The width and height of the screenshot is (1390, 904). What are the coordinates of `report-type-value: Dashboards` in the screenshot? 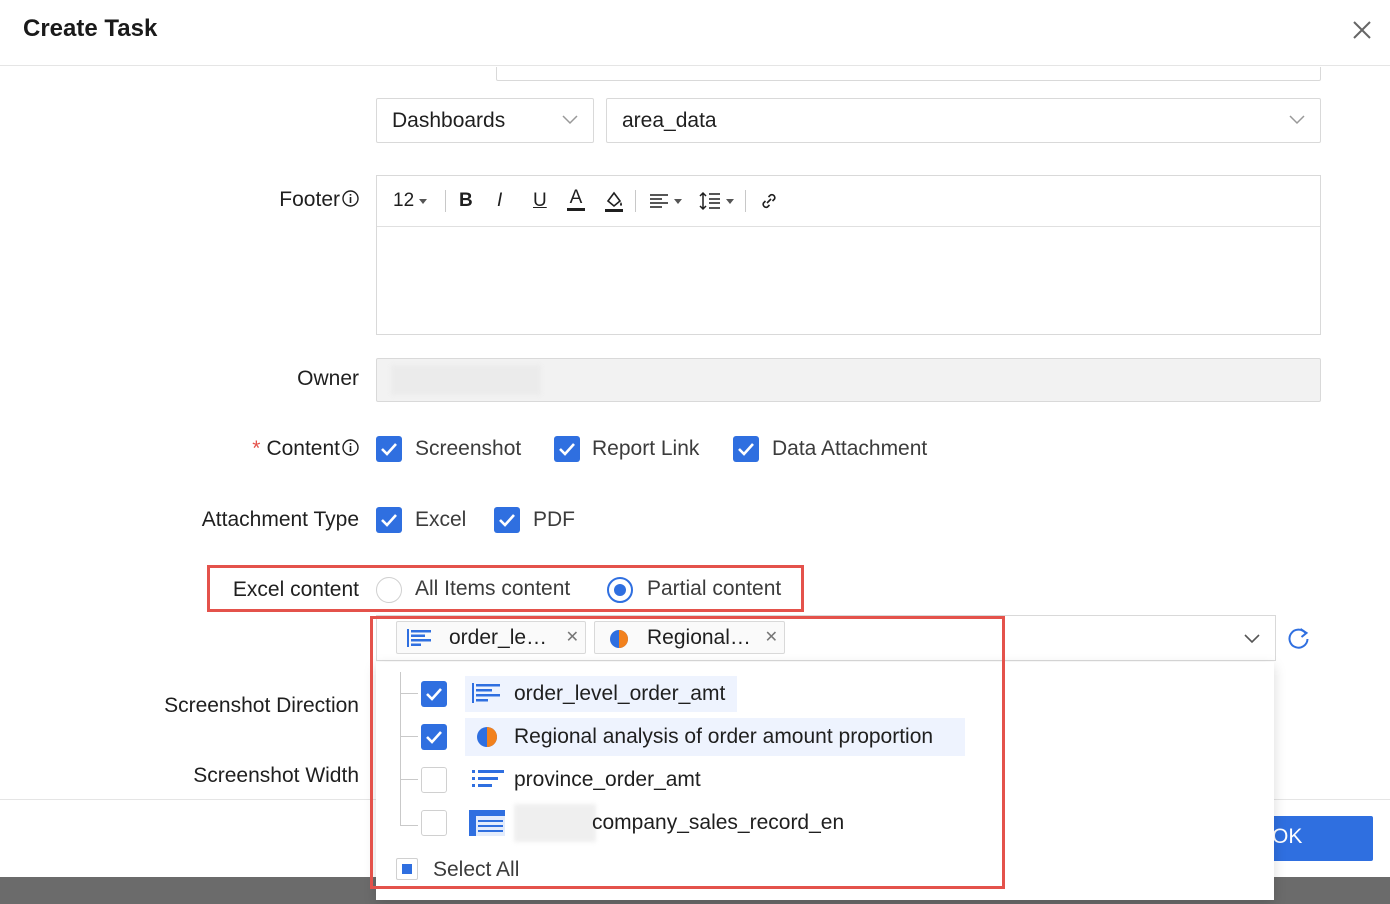 It's located at (449, 120).